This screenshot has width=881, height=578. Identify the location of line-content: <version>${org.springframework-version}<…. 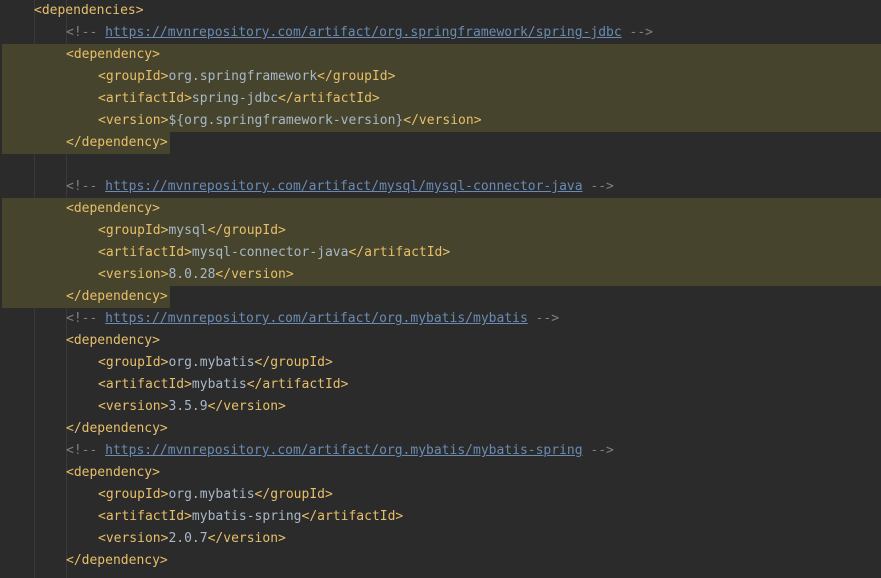
(290, 121).